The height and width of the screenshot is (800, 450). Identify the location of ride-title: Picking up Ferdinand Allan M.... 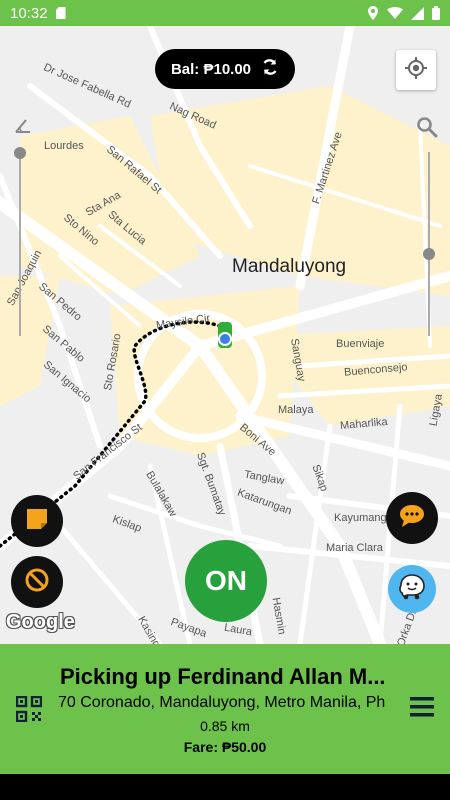
(223, 676).